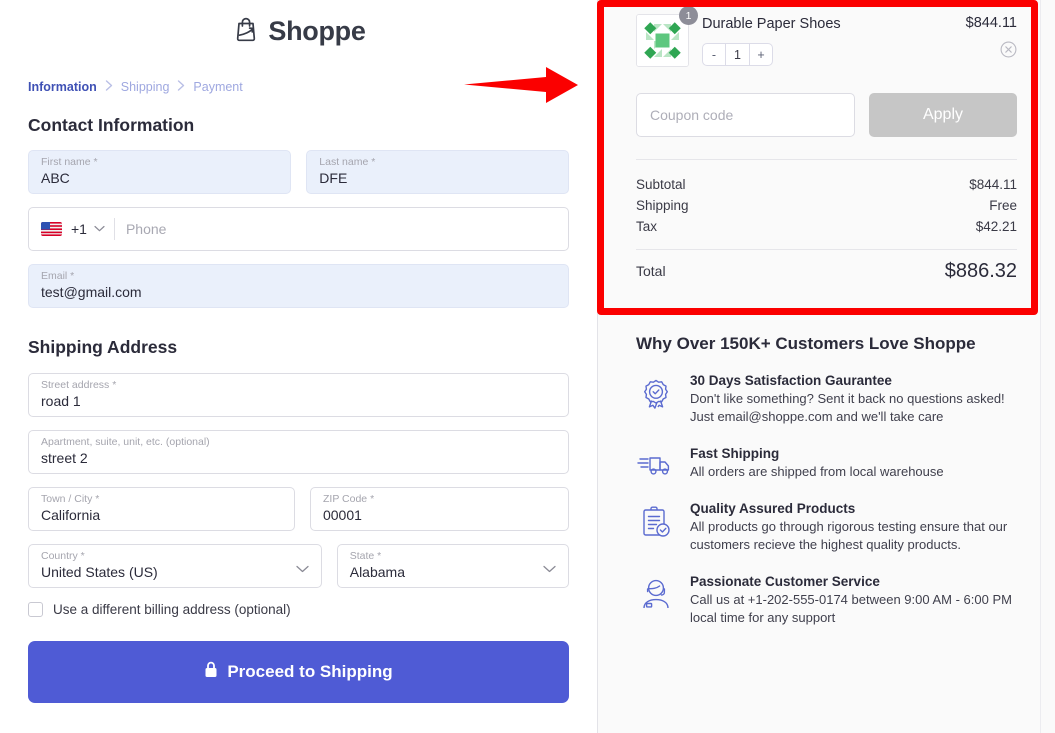  What do you see at coordinates (103, 347) in the screenshot?
I see `shipping-address-heading: Shipping Address` at bounding box center [103, 347].